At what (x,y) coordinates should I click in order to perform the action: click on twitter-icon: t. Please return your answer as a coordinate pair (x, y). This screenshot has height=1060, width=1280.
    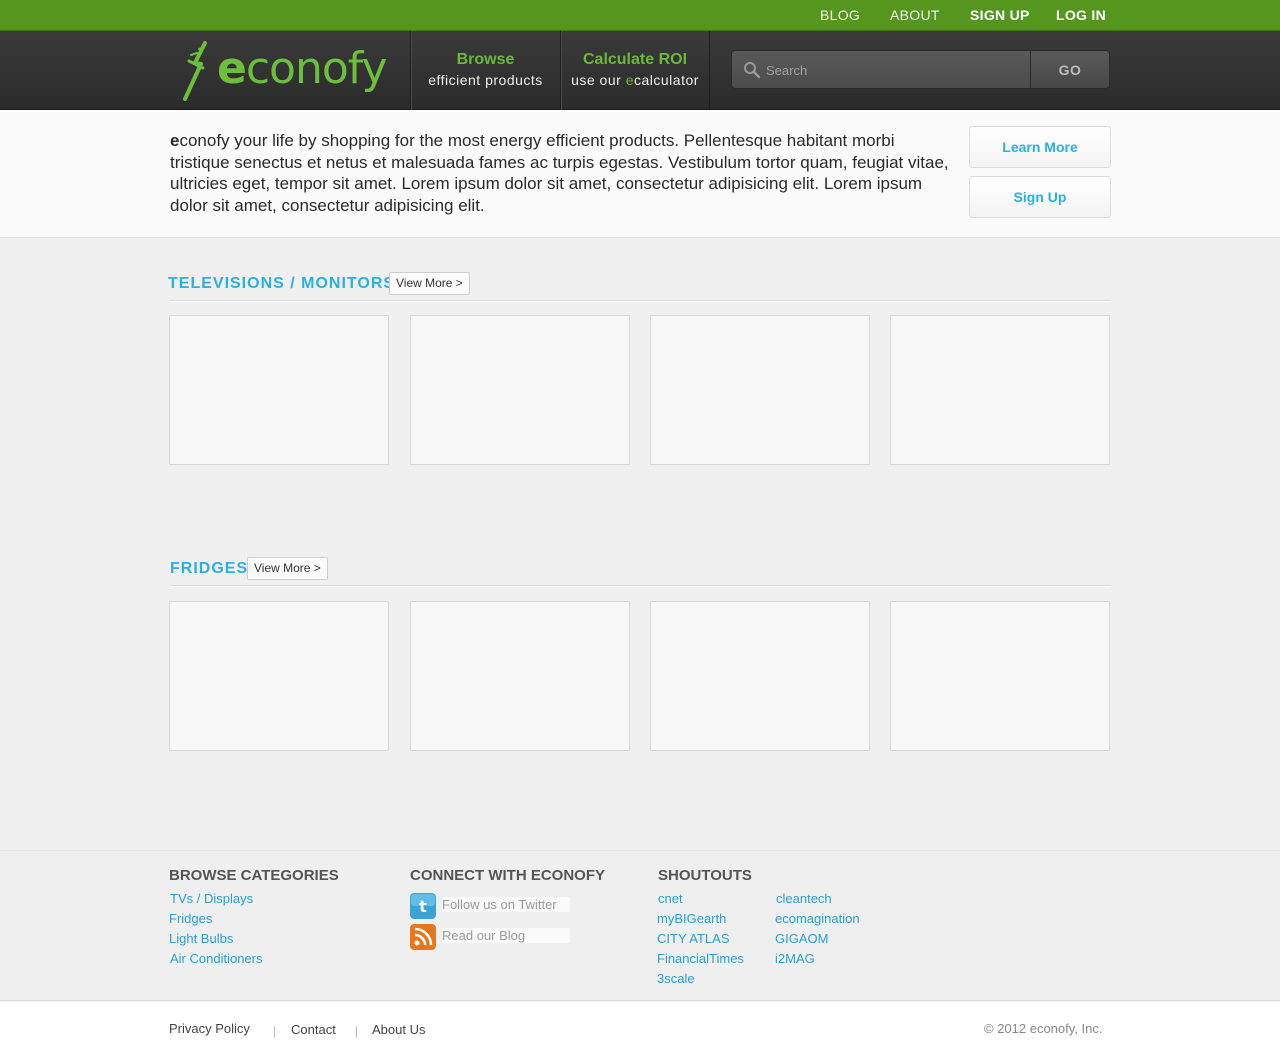
    Looking at the image, I should click on (423, 906).